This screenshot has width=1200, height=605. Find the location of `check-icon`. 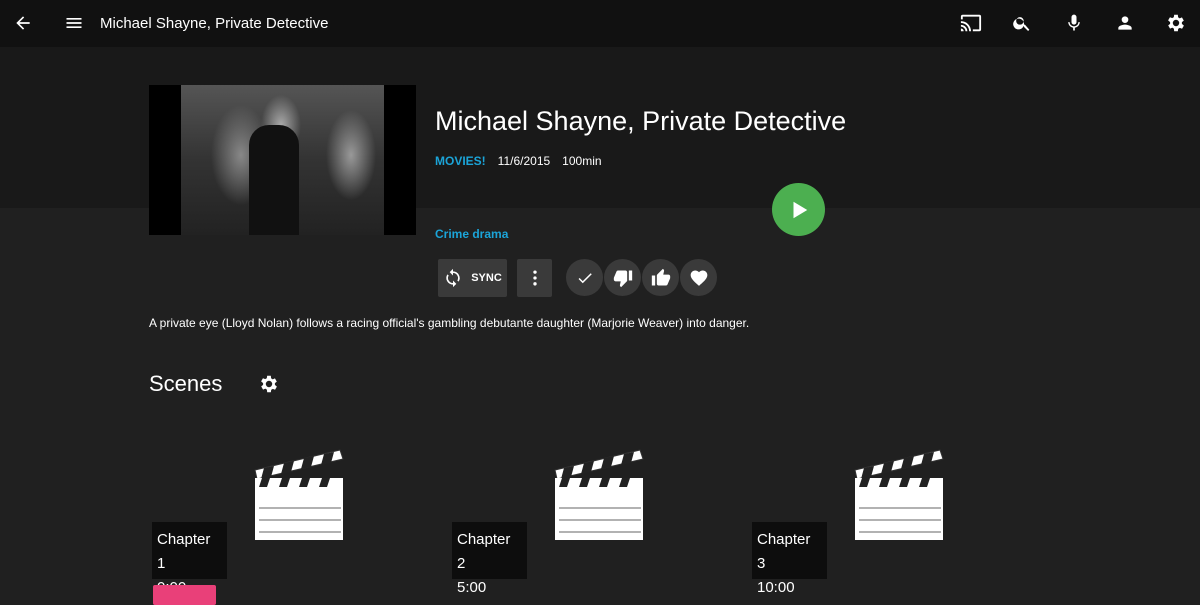

check-icon is located at coordinates (585, 277).